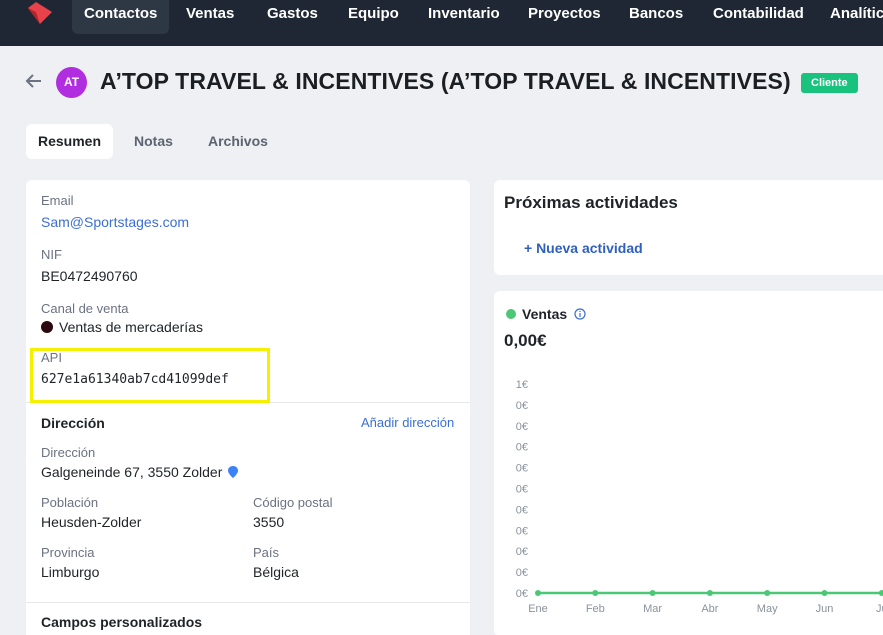 The width and height of the screenshot is (883, 635). I want to click on nif-value: BE0472490760, so click(89, 276).